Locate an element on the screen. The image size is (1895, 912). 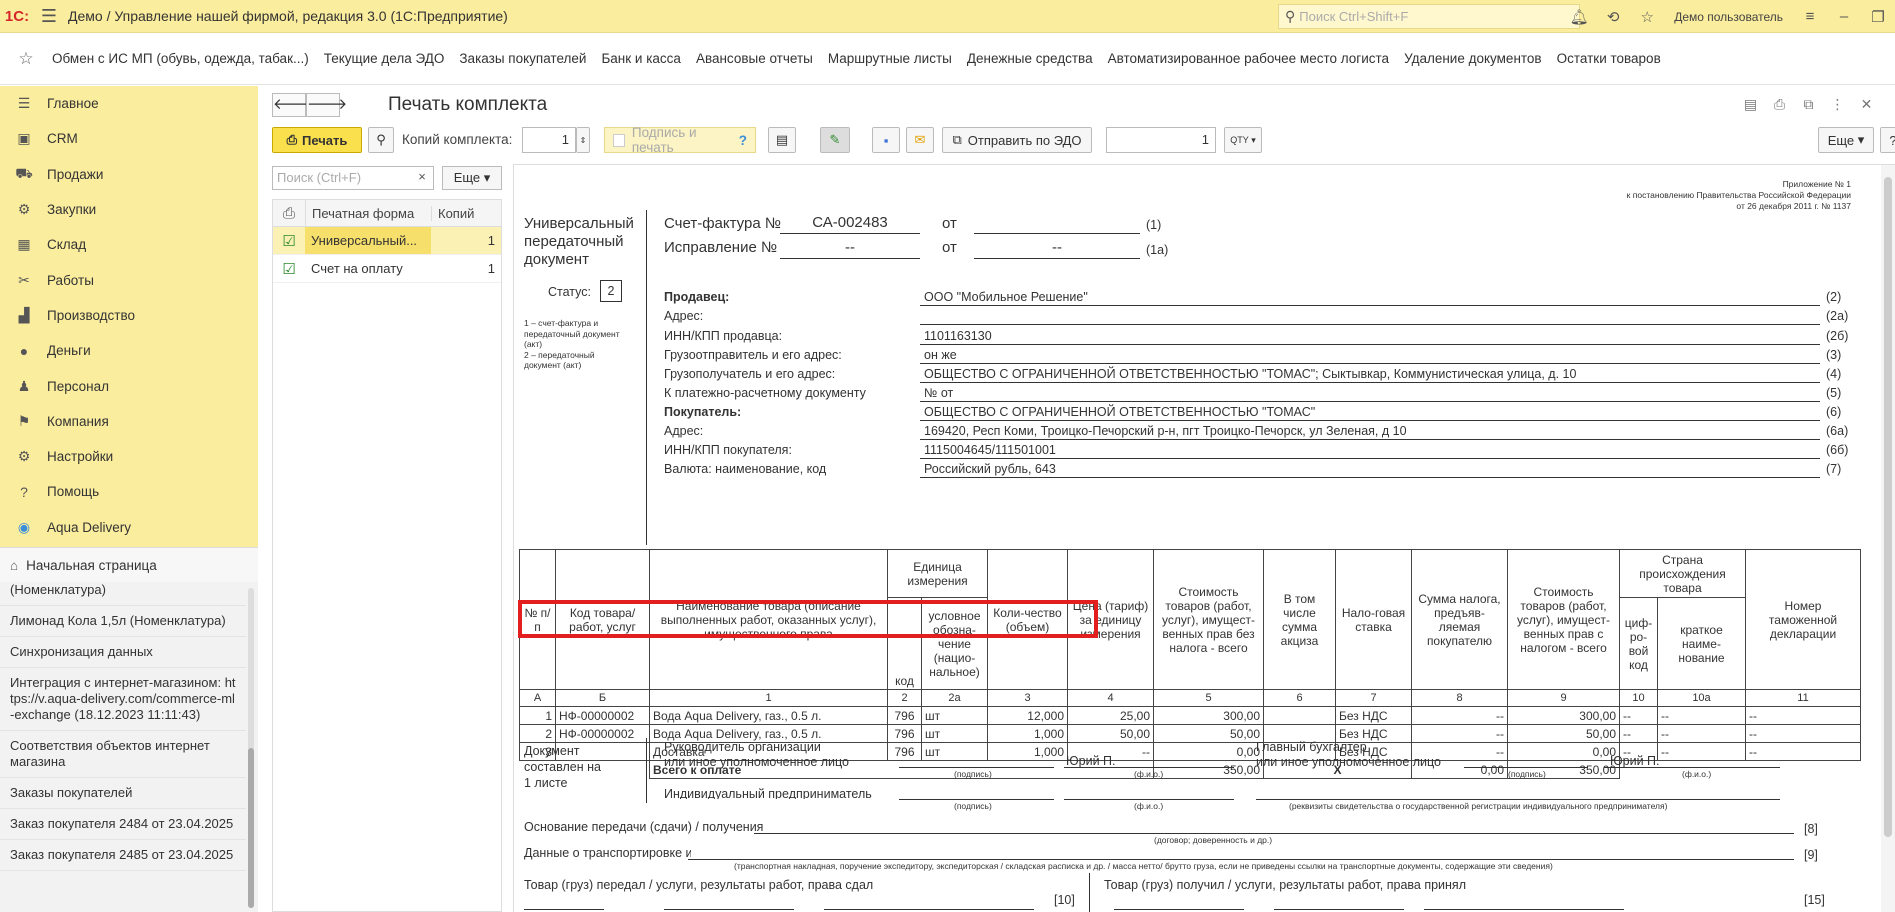
fav-link: Маршрутные листы is located at coordinates (890, 58).